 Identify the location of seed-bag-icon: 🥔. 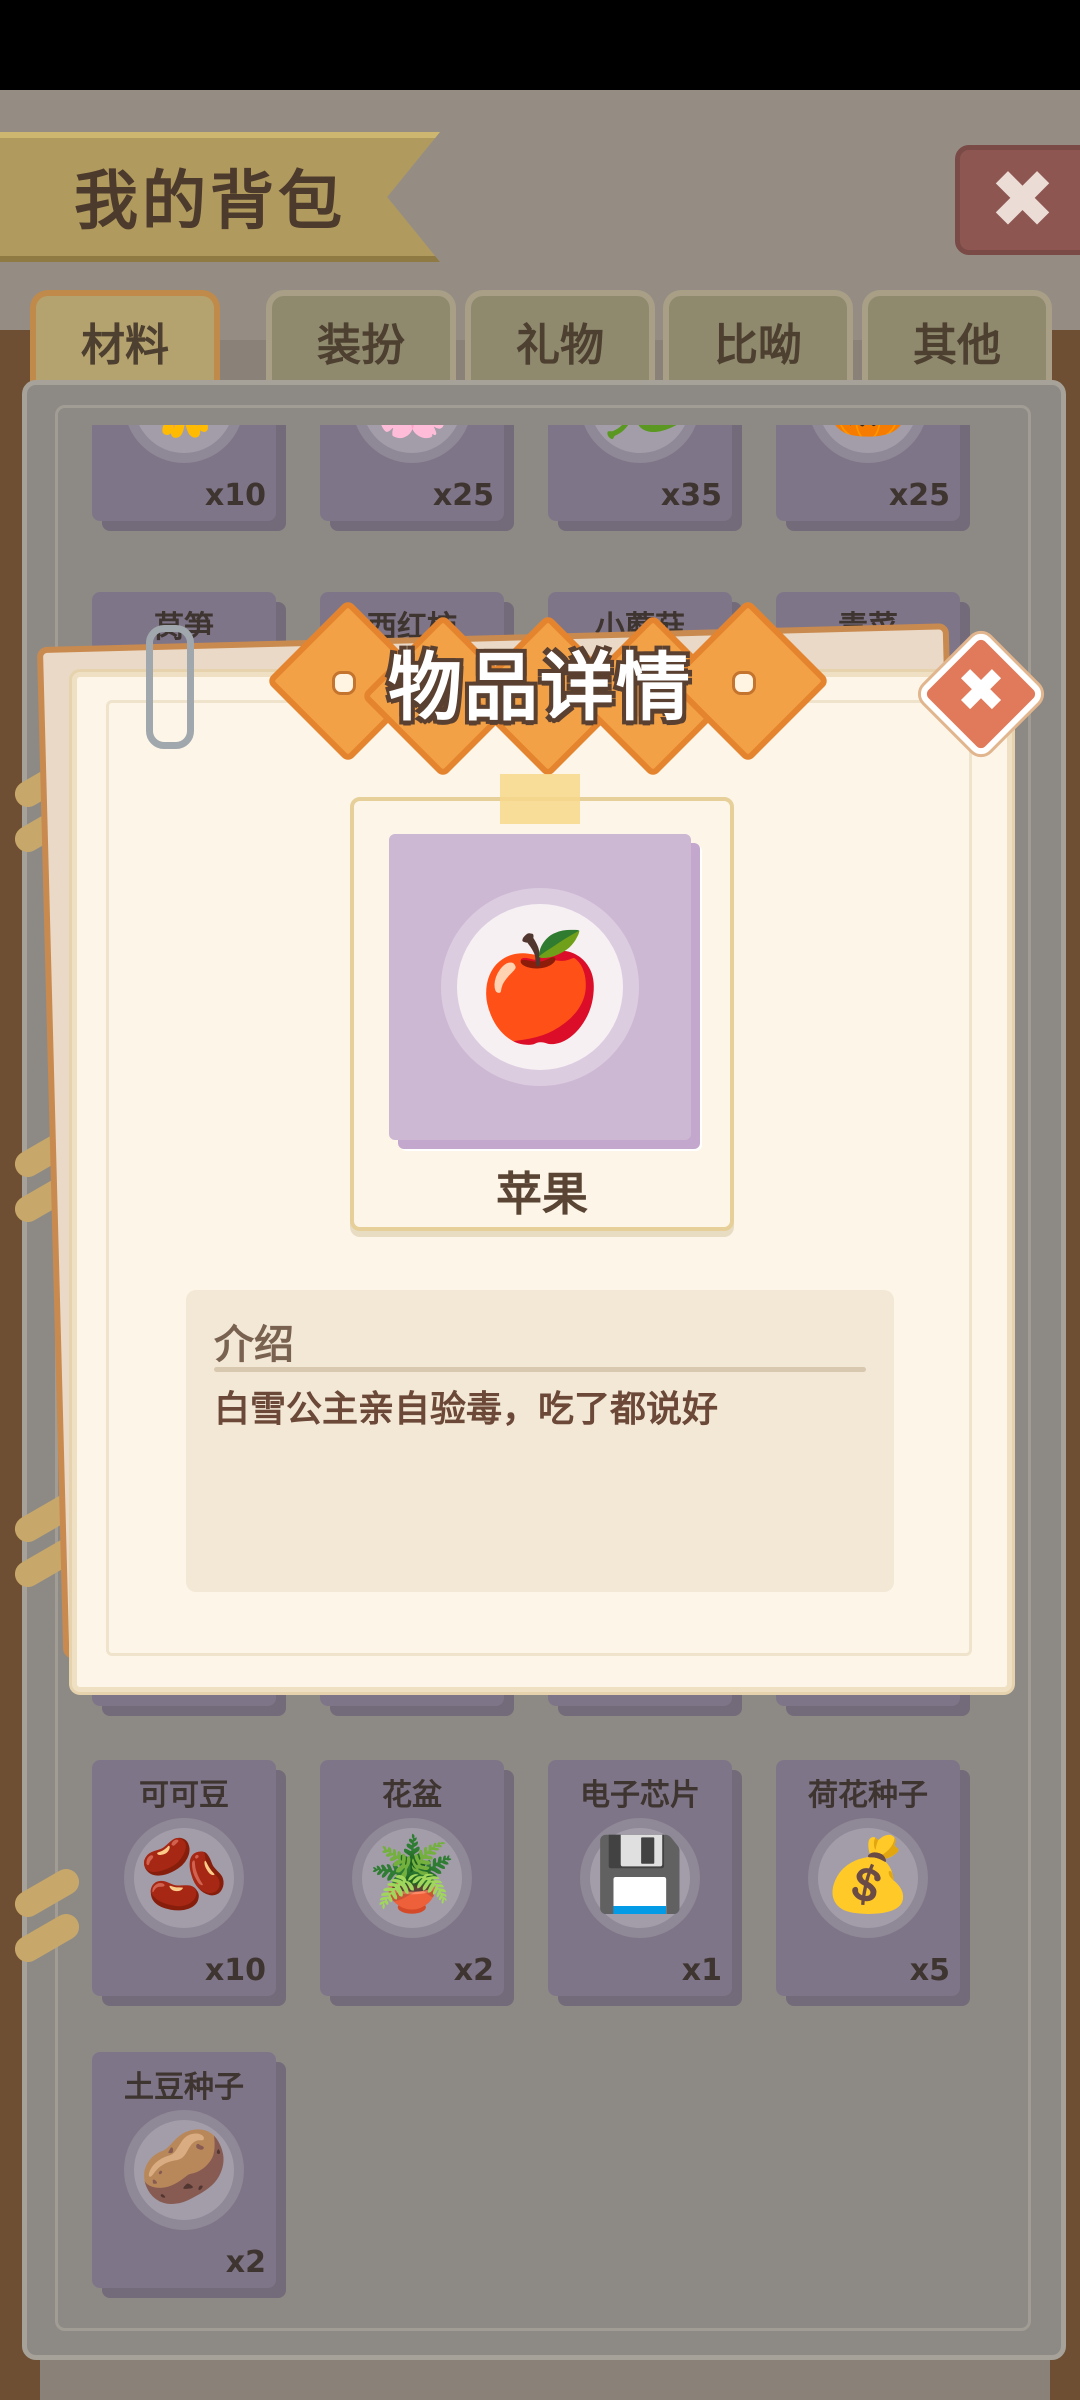
(184, 2166).